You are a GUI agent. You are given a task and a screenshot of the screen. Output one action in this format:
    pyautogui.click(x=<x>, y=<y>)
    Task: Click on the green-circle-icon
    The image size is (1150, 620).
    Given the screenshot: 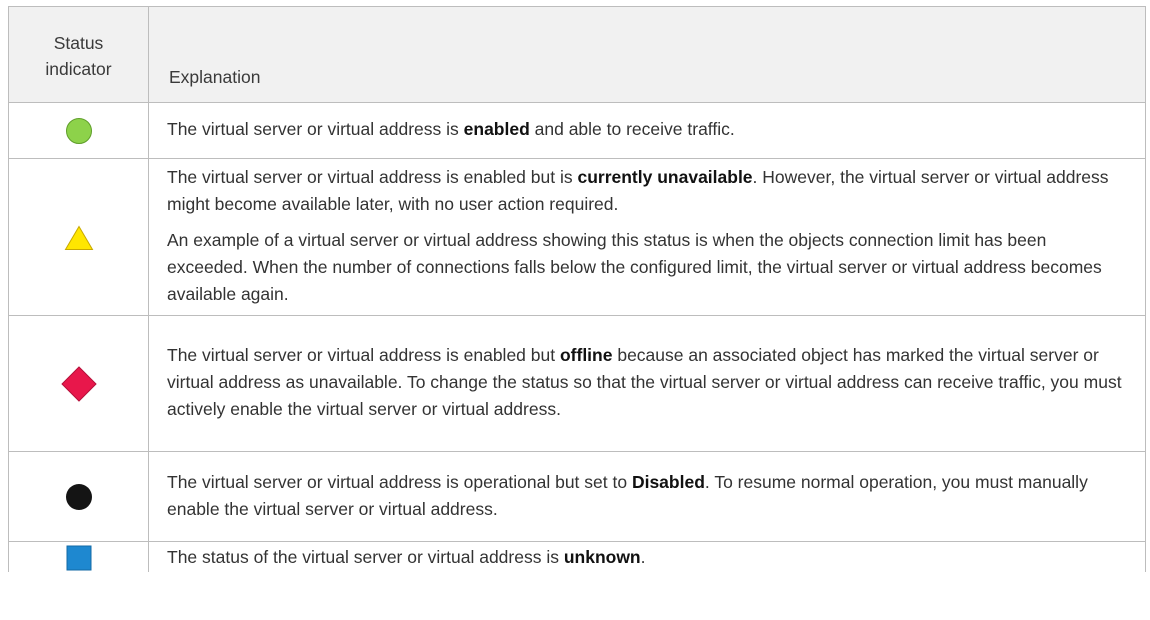 What is the action you would take?
    pyautogui.click(x=79, y=131)
    